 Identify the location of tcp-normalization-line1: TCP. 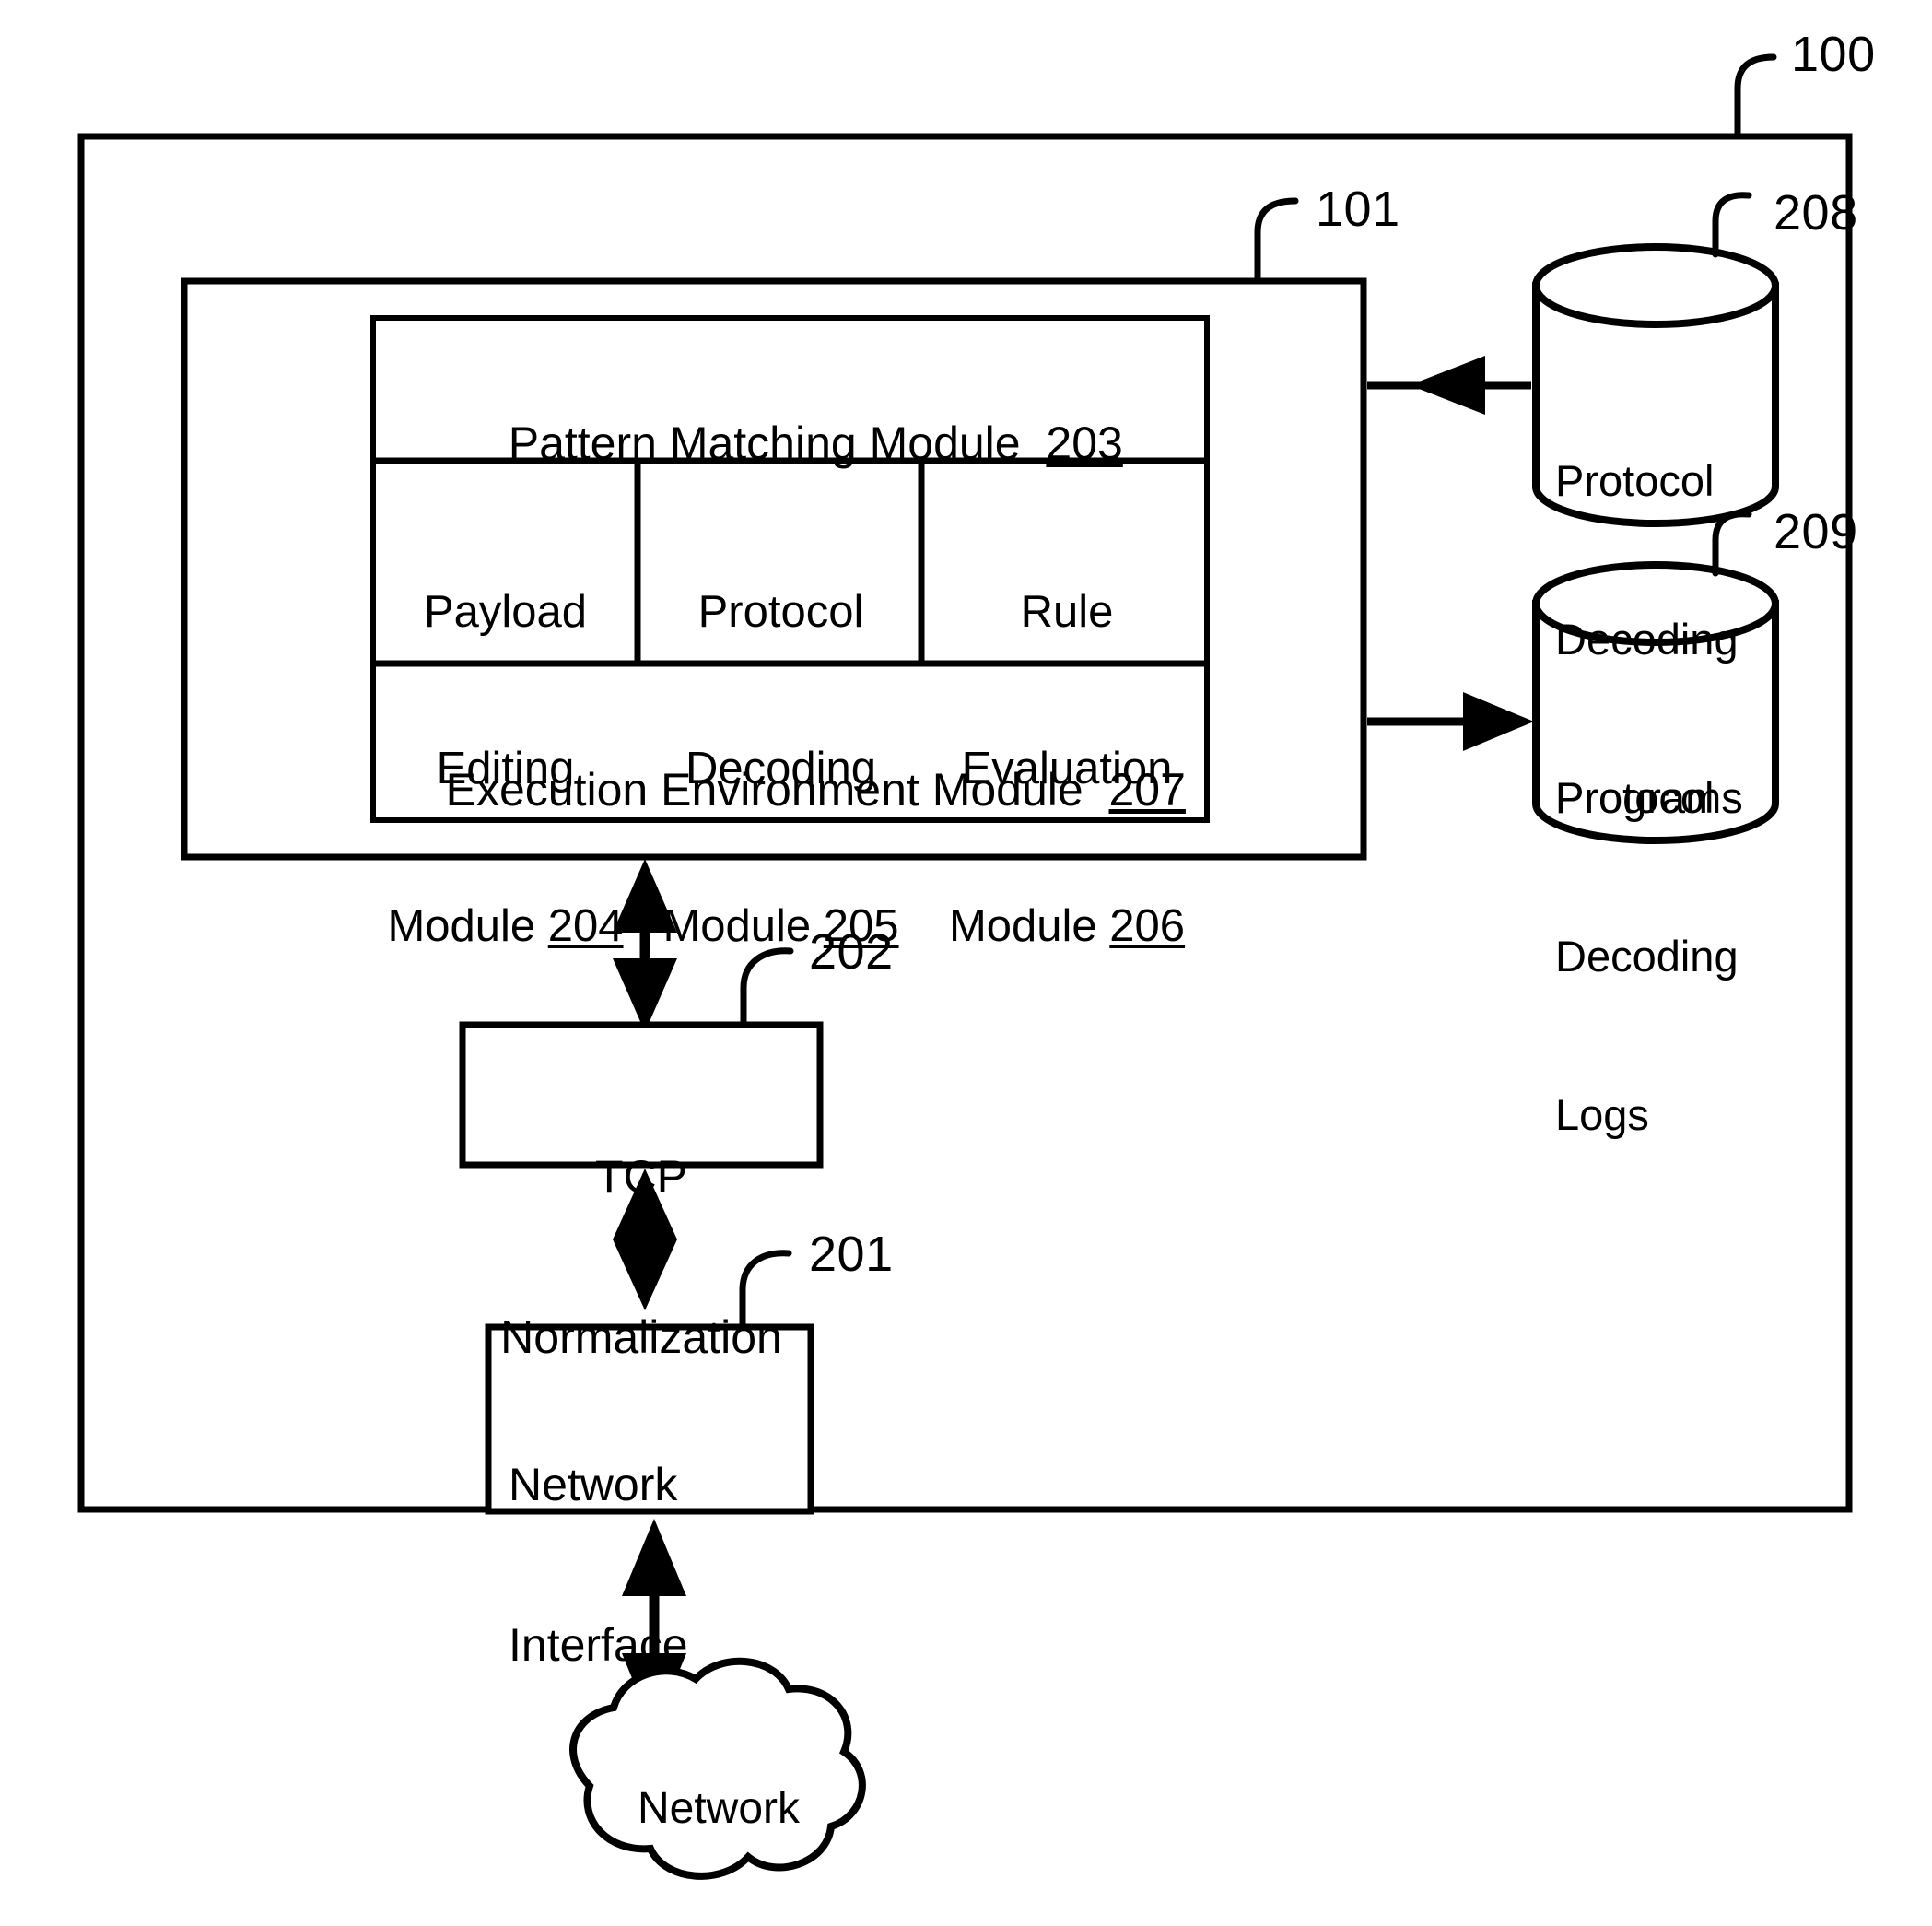
(641, 1177).